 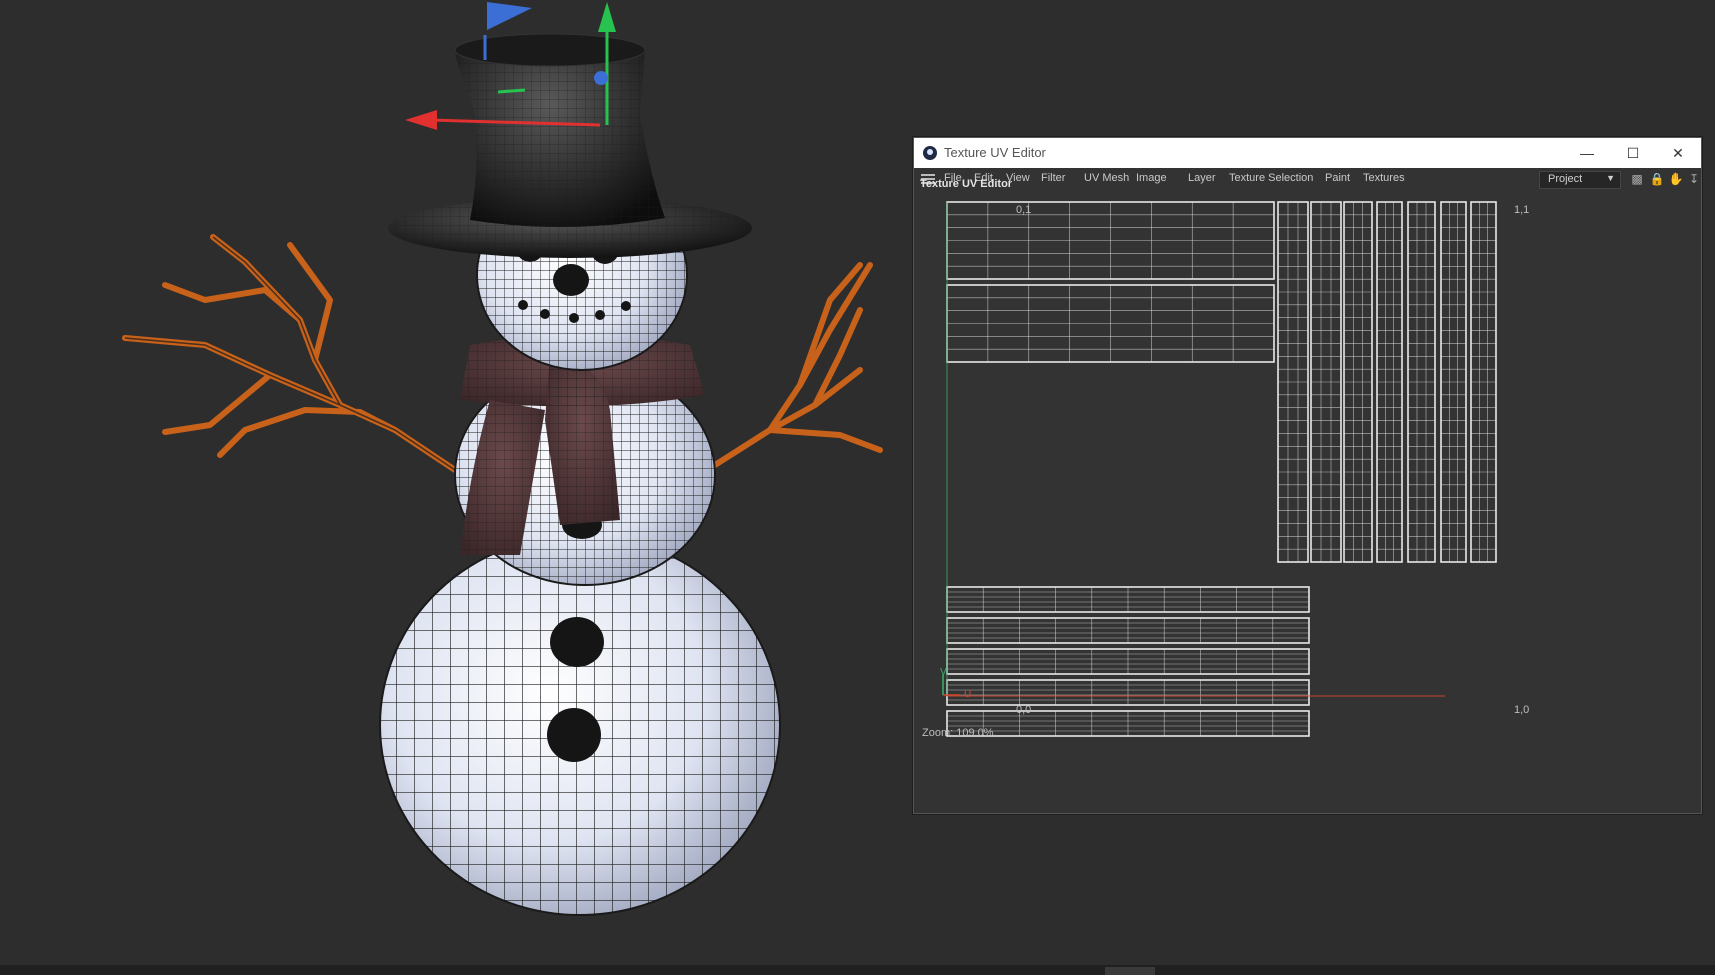 What do you see at coordinates (930, 153) in the screenshot?
I see `app-icon` at bounding box center [930, 153].